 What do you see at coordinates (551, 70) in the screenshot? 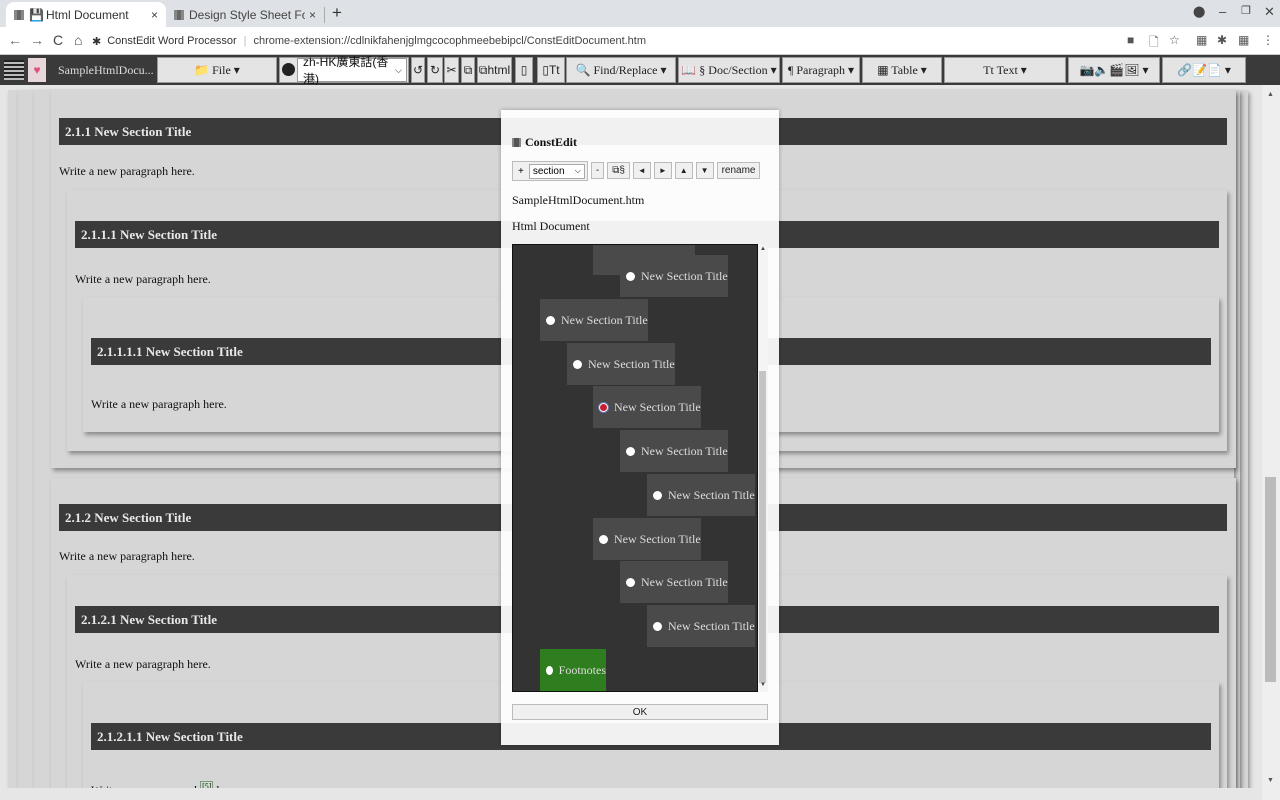
I see `page-text-button: ▯Tt` at bounding box center [551, 70].